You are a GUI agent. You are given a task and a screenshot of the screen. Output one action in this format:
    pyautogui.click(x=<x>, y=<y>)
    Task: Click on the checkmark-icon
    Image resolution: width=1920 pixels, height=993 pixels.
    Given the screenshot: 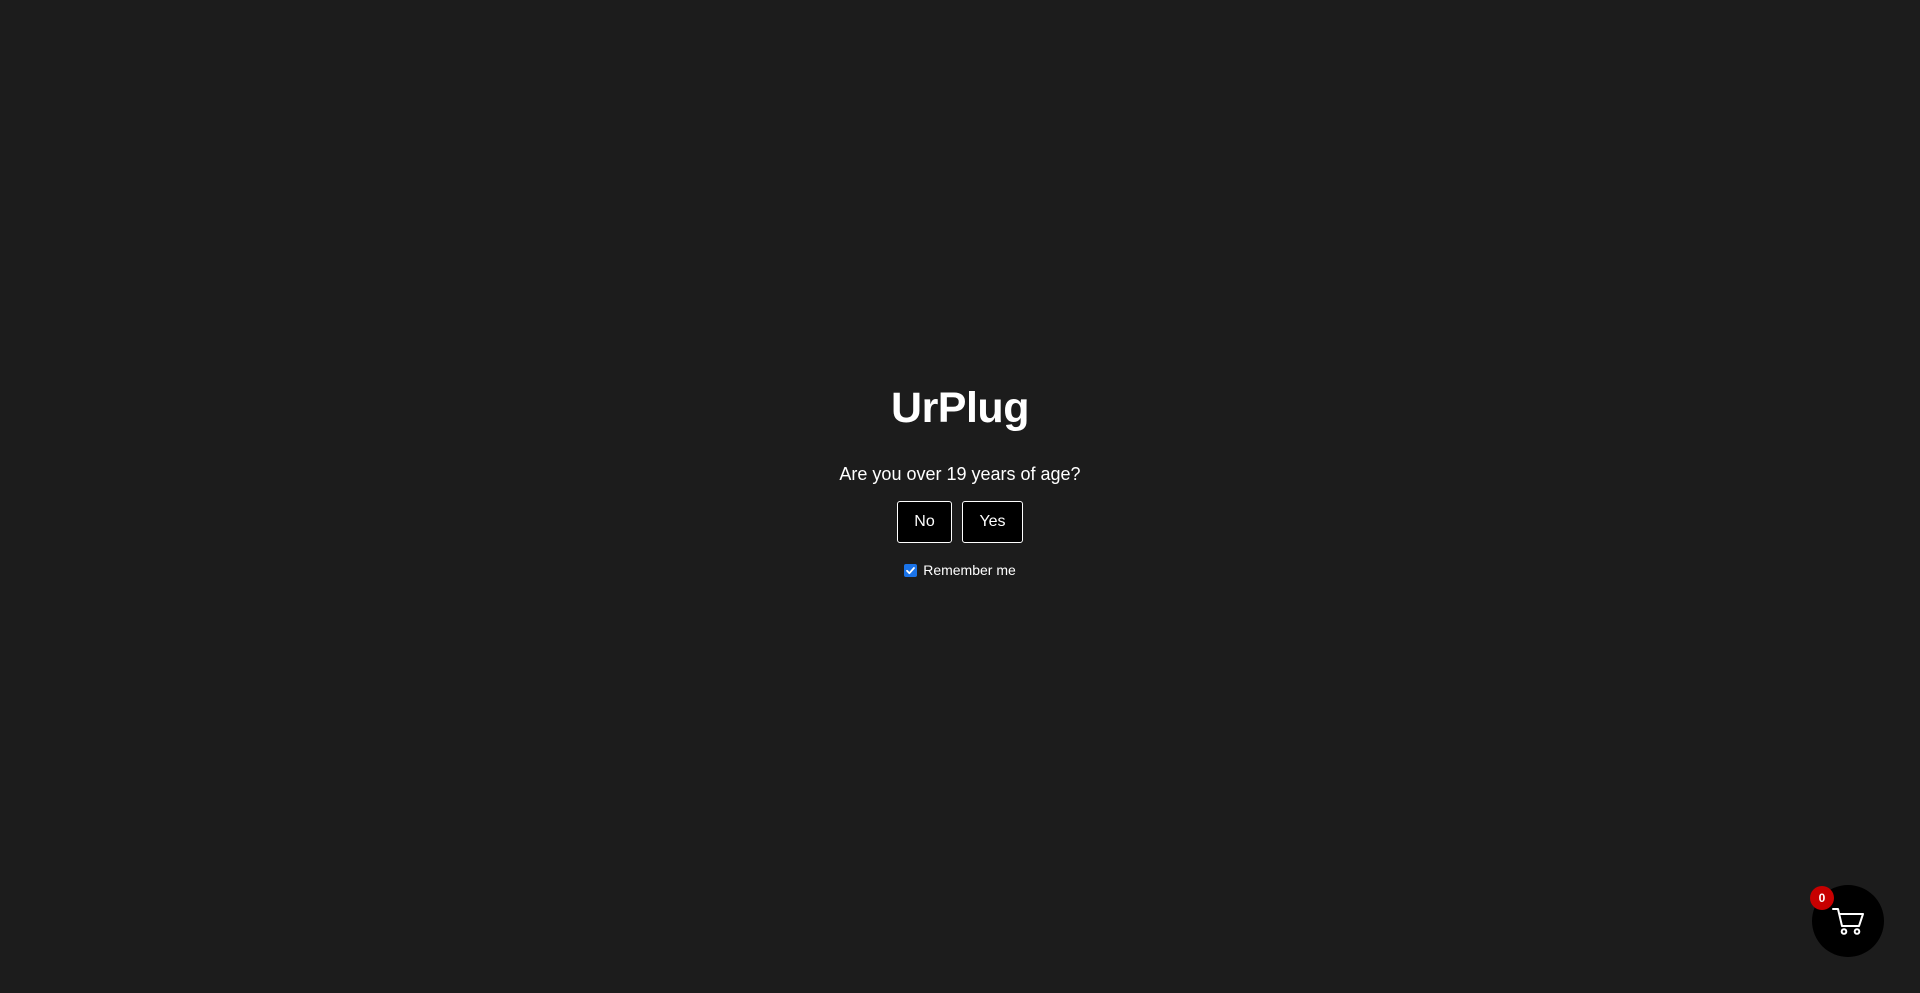 What is the action you would take?
    pyautogui.click(x=911, y=570)
    